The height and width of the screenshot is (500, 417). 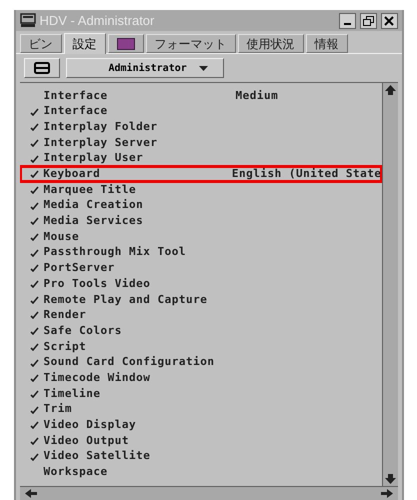 I want to click on tab: 設定, so click(x=85, y=43).